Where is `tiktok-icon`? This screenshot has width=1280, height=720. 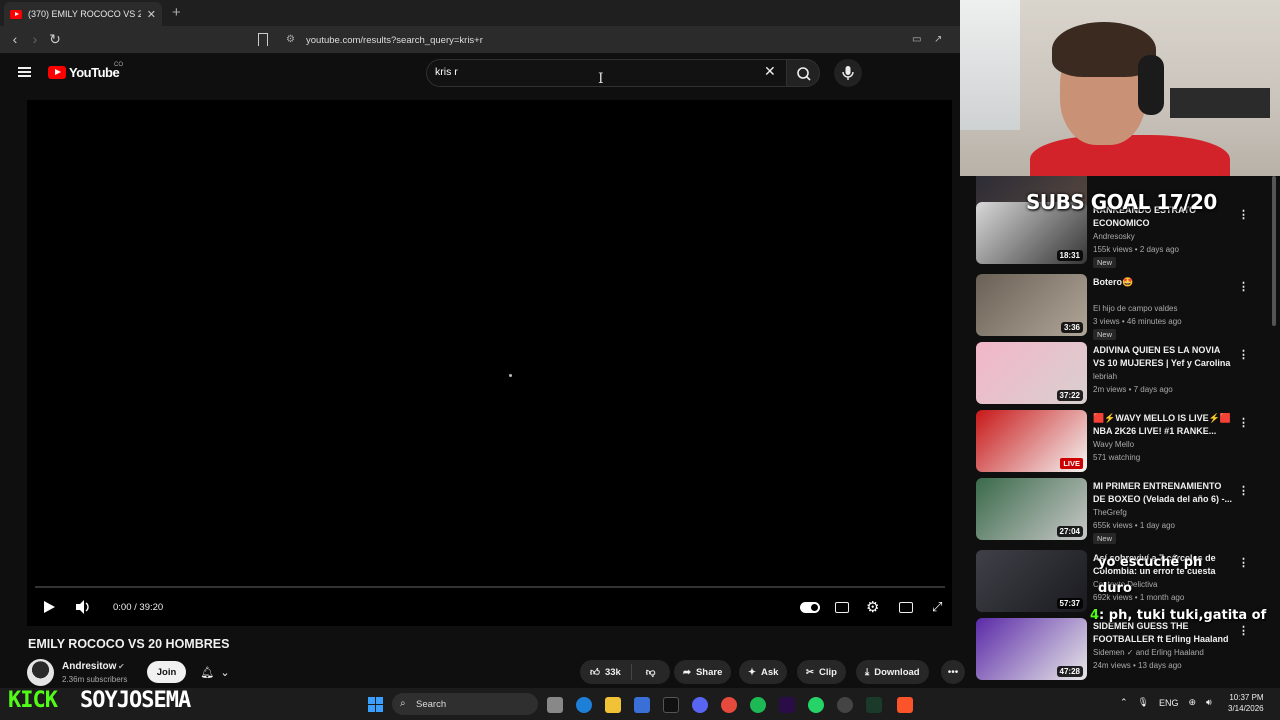
tiktok-icon is located at coordinates (671, 705).